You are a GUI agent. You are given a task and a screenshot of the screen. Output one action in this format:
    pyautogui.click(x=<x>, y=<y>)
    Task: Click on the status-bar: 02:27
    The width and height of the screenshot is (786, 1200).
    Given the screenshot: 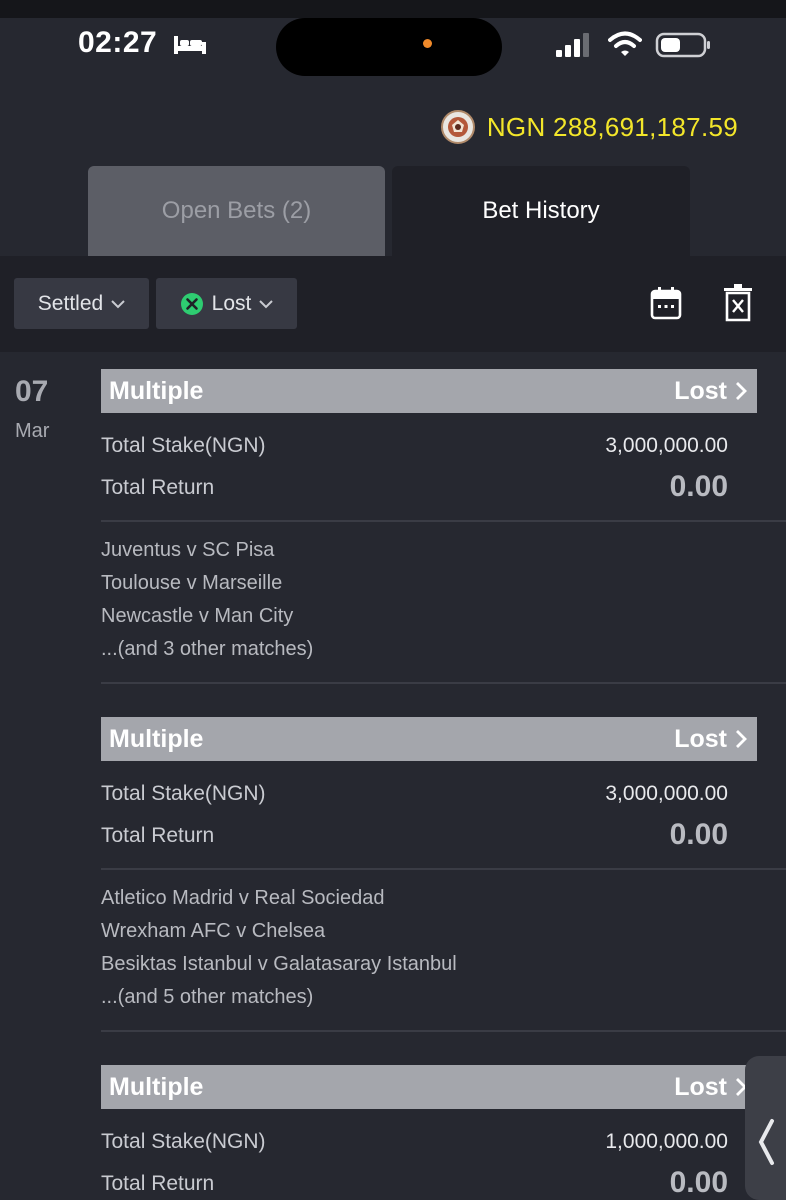 What is the action you would take?
    pyautogui.click(x=393, y=49)
    